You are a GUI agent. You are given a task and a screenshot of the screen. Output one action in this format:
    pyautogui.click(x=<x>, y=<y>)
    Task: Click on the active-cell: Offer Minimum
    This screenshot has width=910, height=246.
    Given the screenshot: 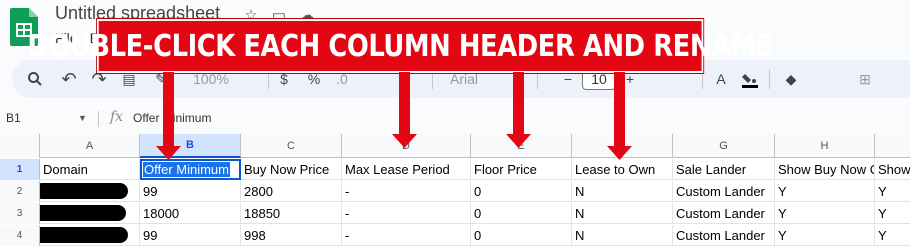 What is the action you would take?
    pyautogui.click(x=190, y=169)
    